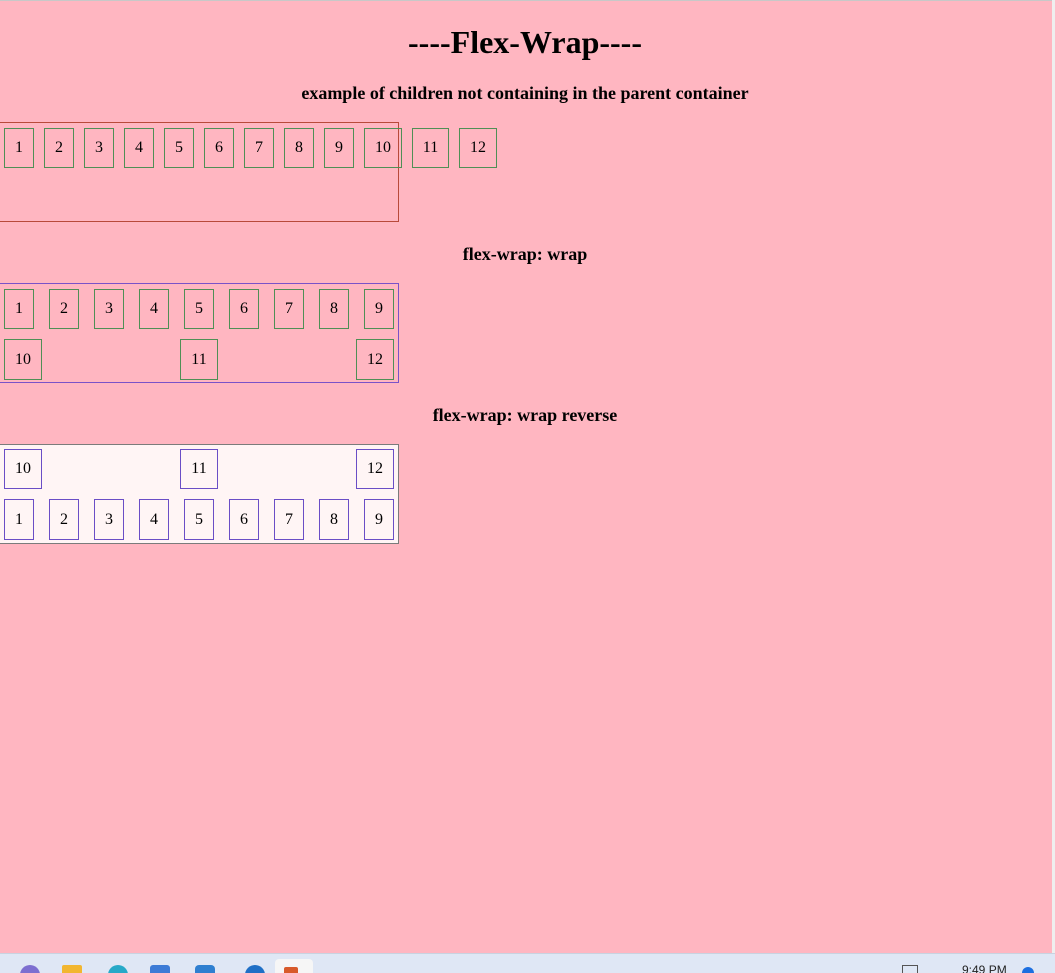 This screenshot has width=1055, height=973. I want to click on notification-icon, so click(1028, 970).